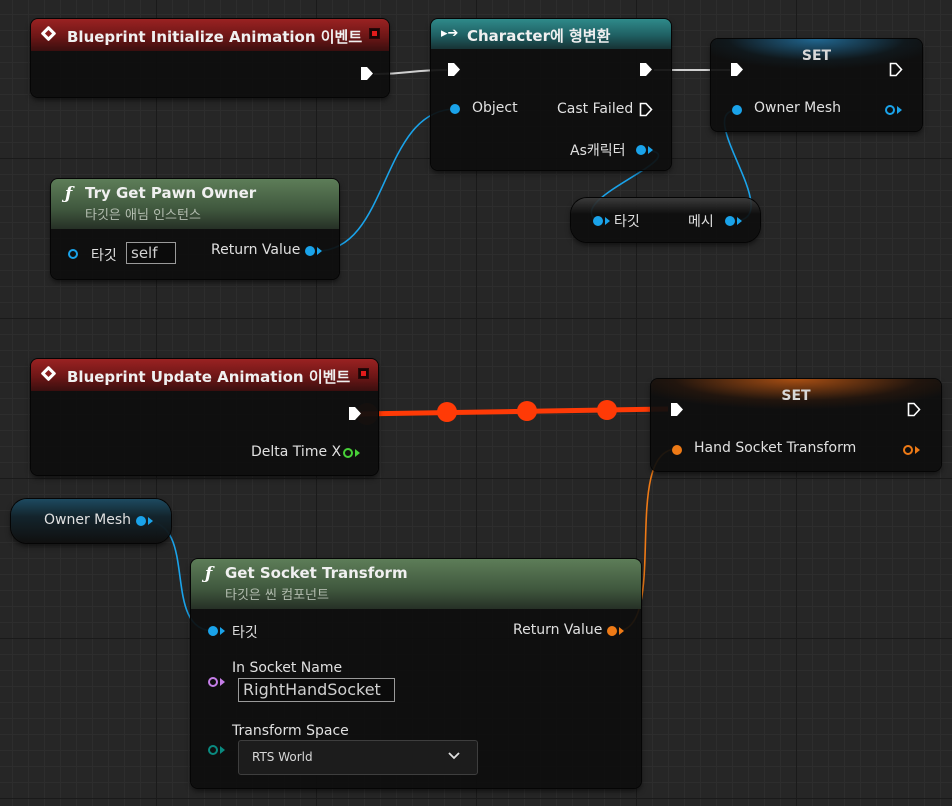 This screenshot has width=952, height=806. I want to click on socket-name-label: In Socket Name, so click(287, 668).